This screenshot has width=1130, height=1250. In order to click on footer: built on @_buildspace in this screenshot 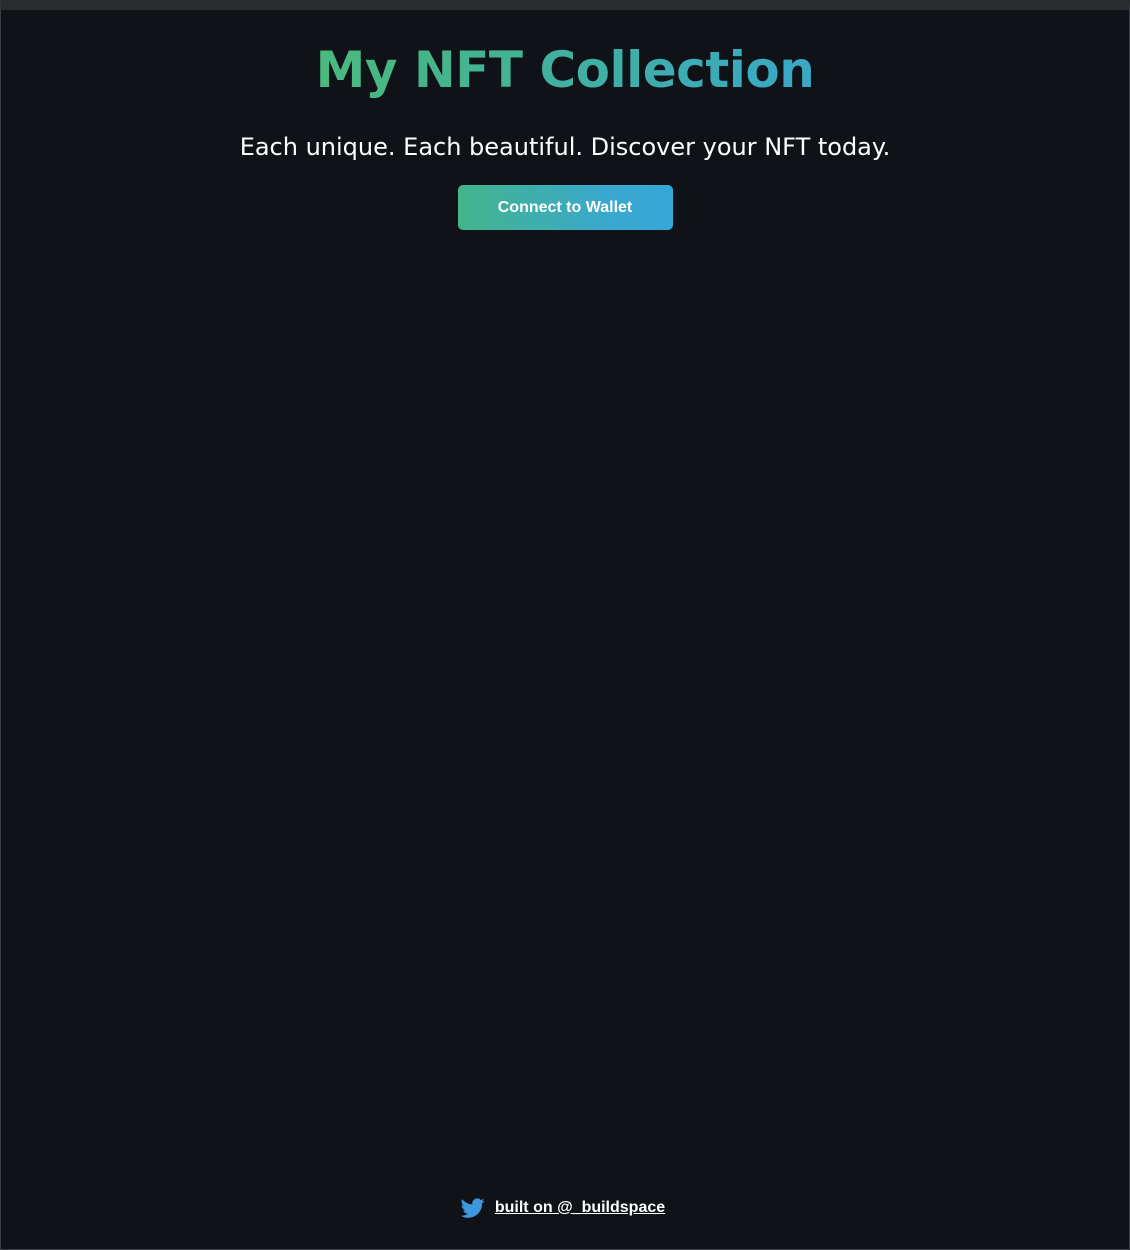, I will do `click(565, 1208)`.